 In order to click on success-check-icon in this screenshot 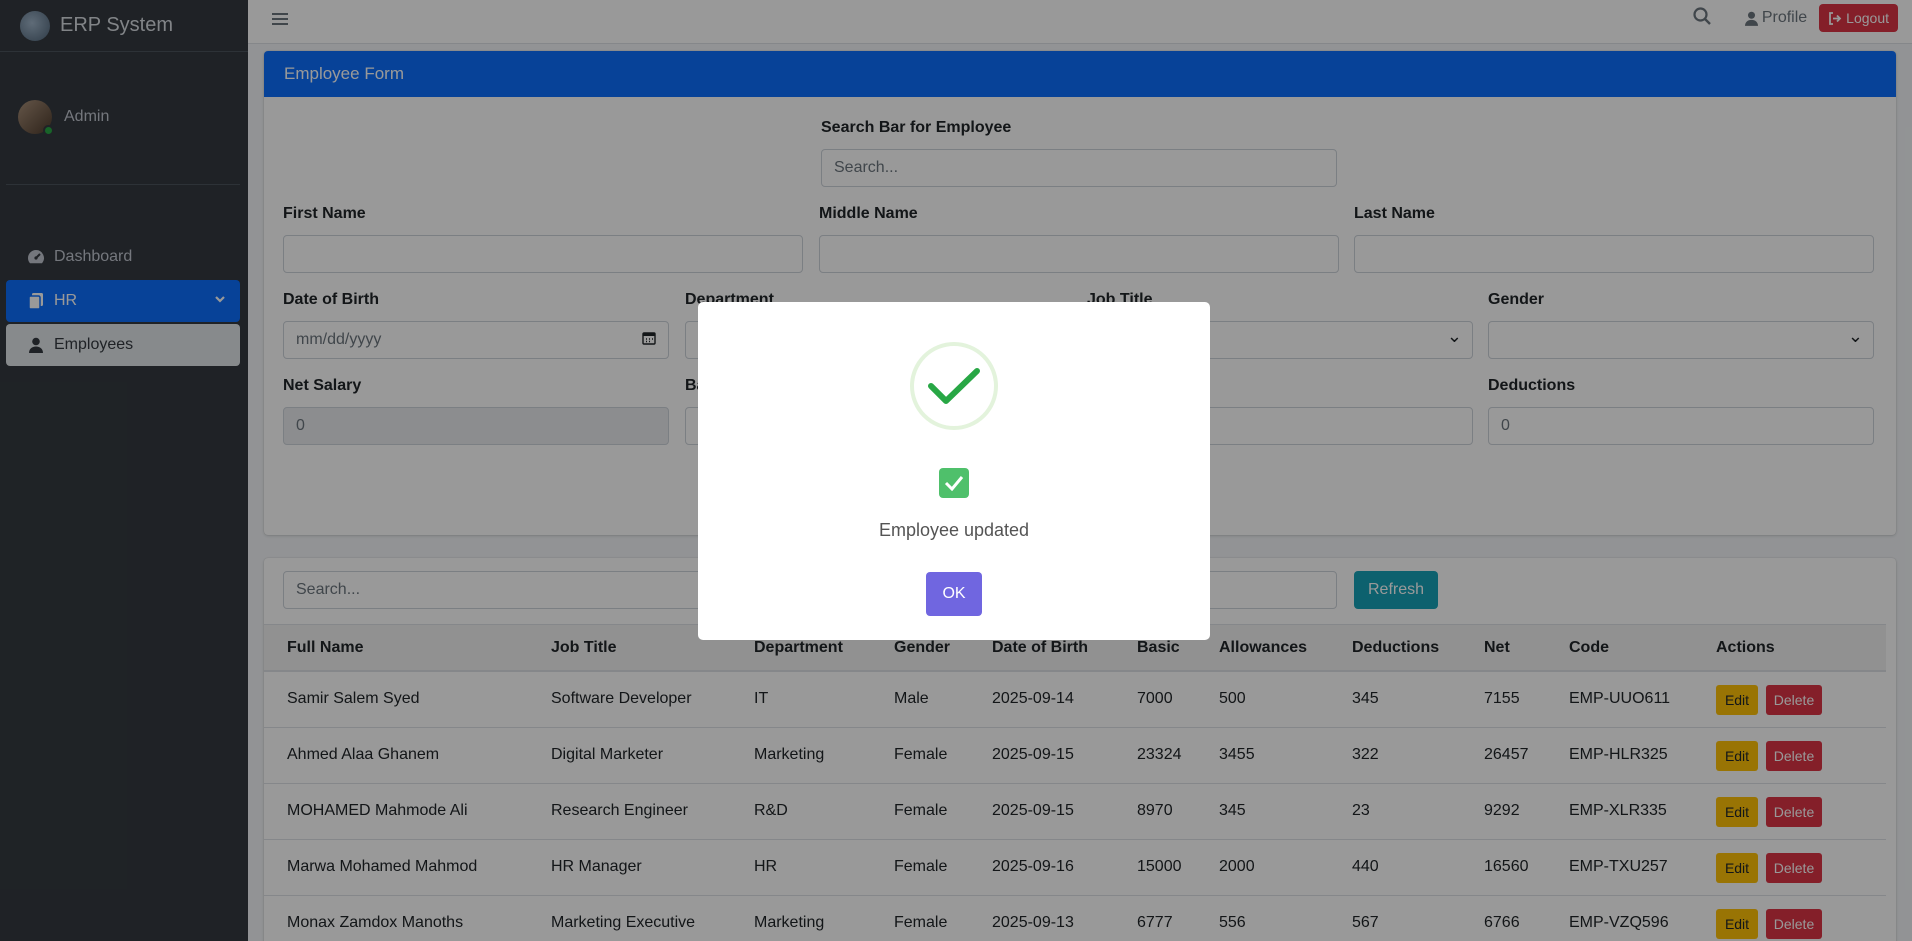, I will do `click(954, 386)`.